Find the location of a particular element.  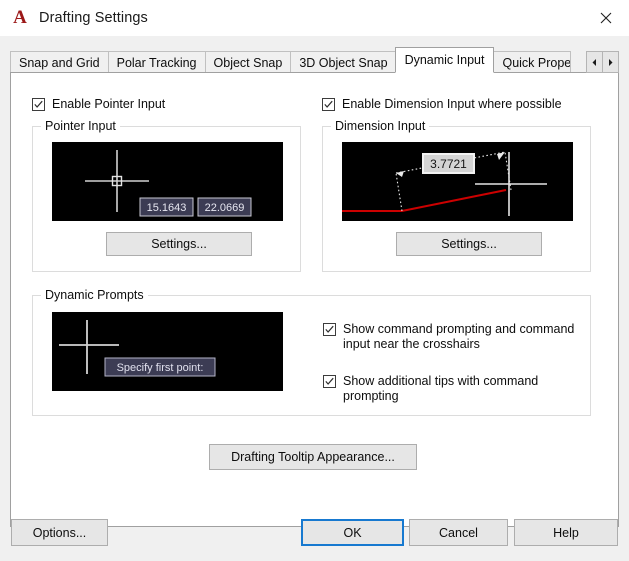

autocad-logo-icon: A is located at coordinates (20, 17).